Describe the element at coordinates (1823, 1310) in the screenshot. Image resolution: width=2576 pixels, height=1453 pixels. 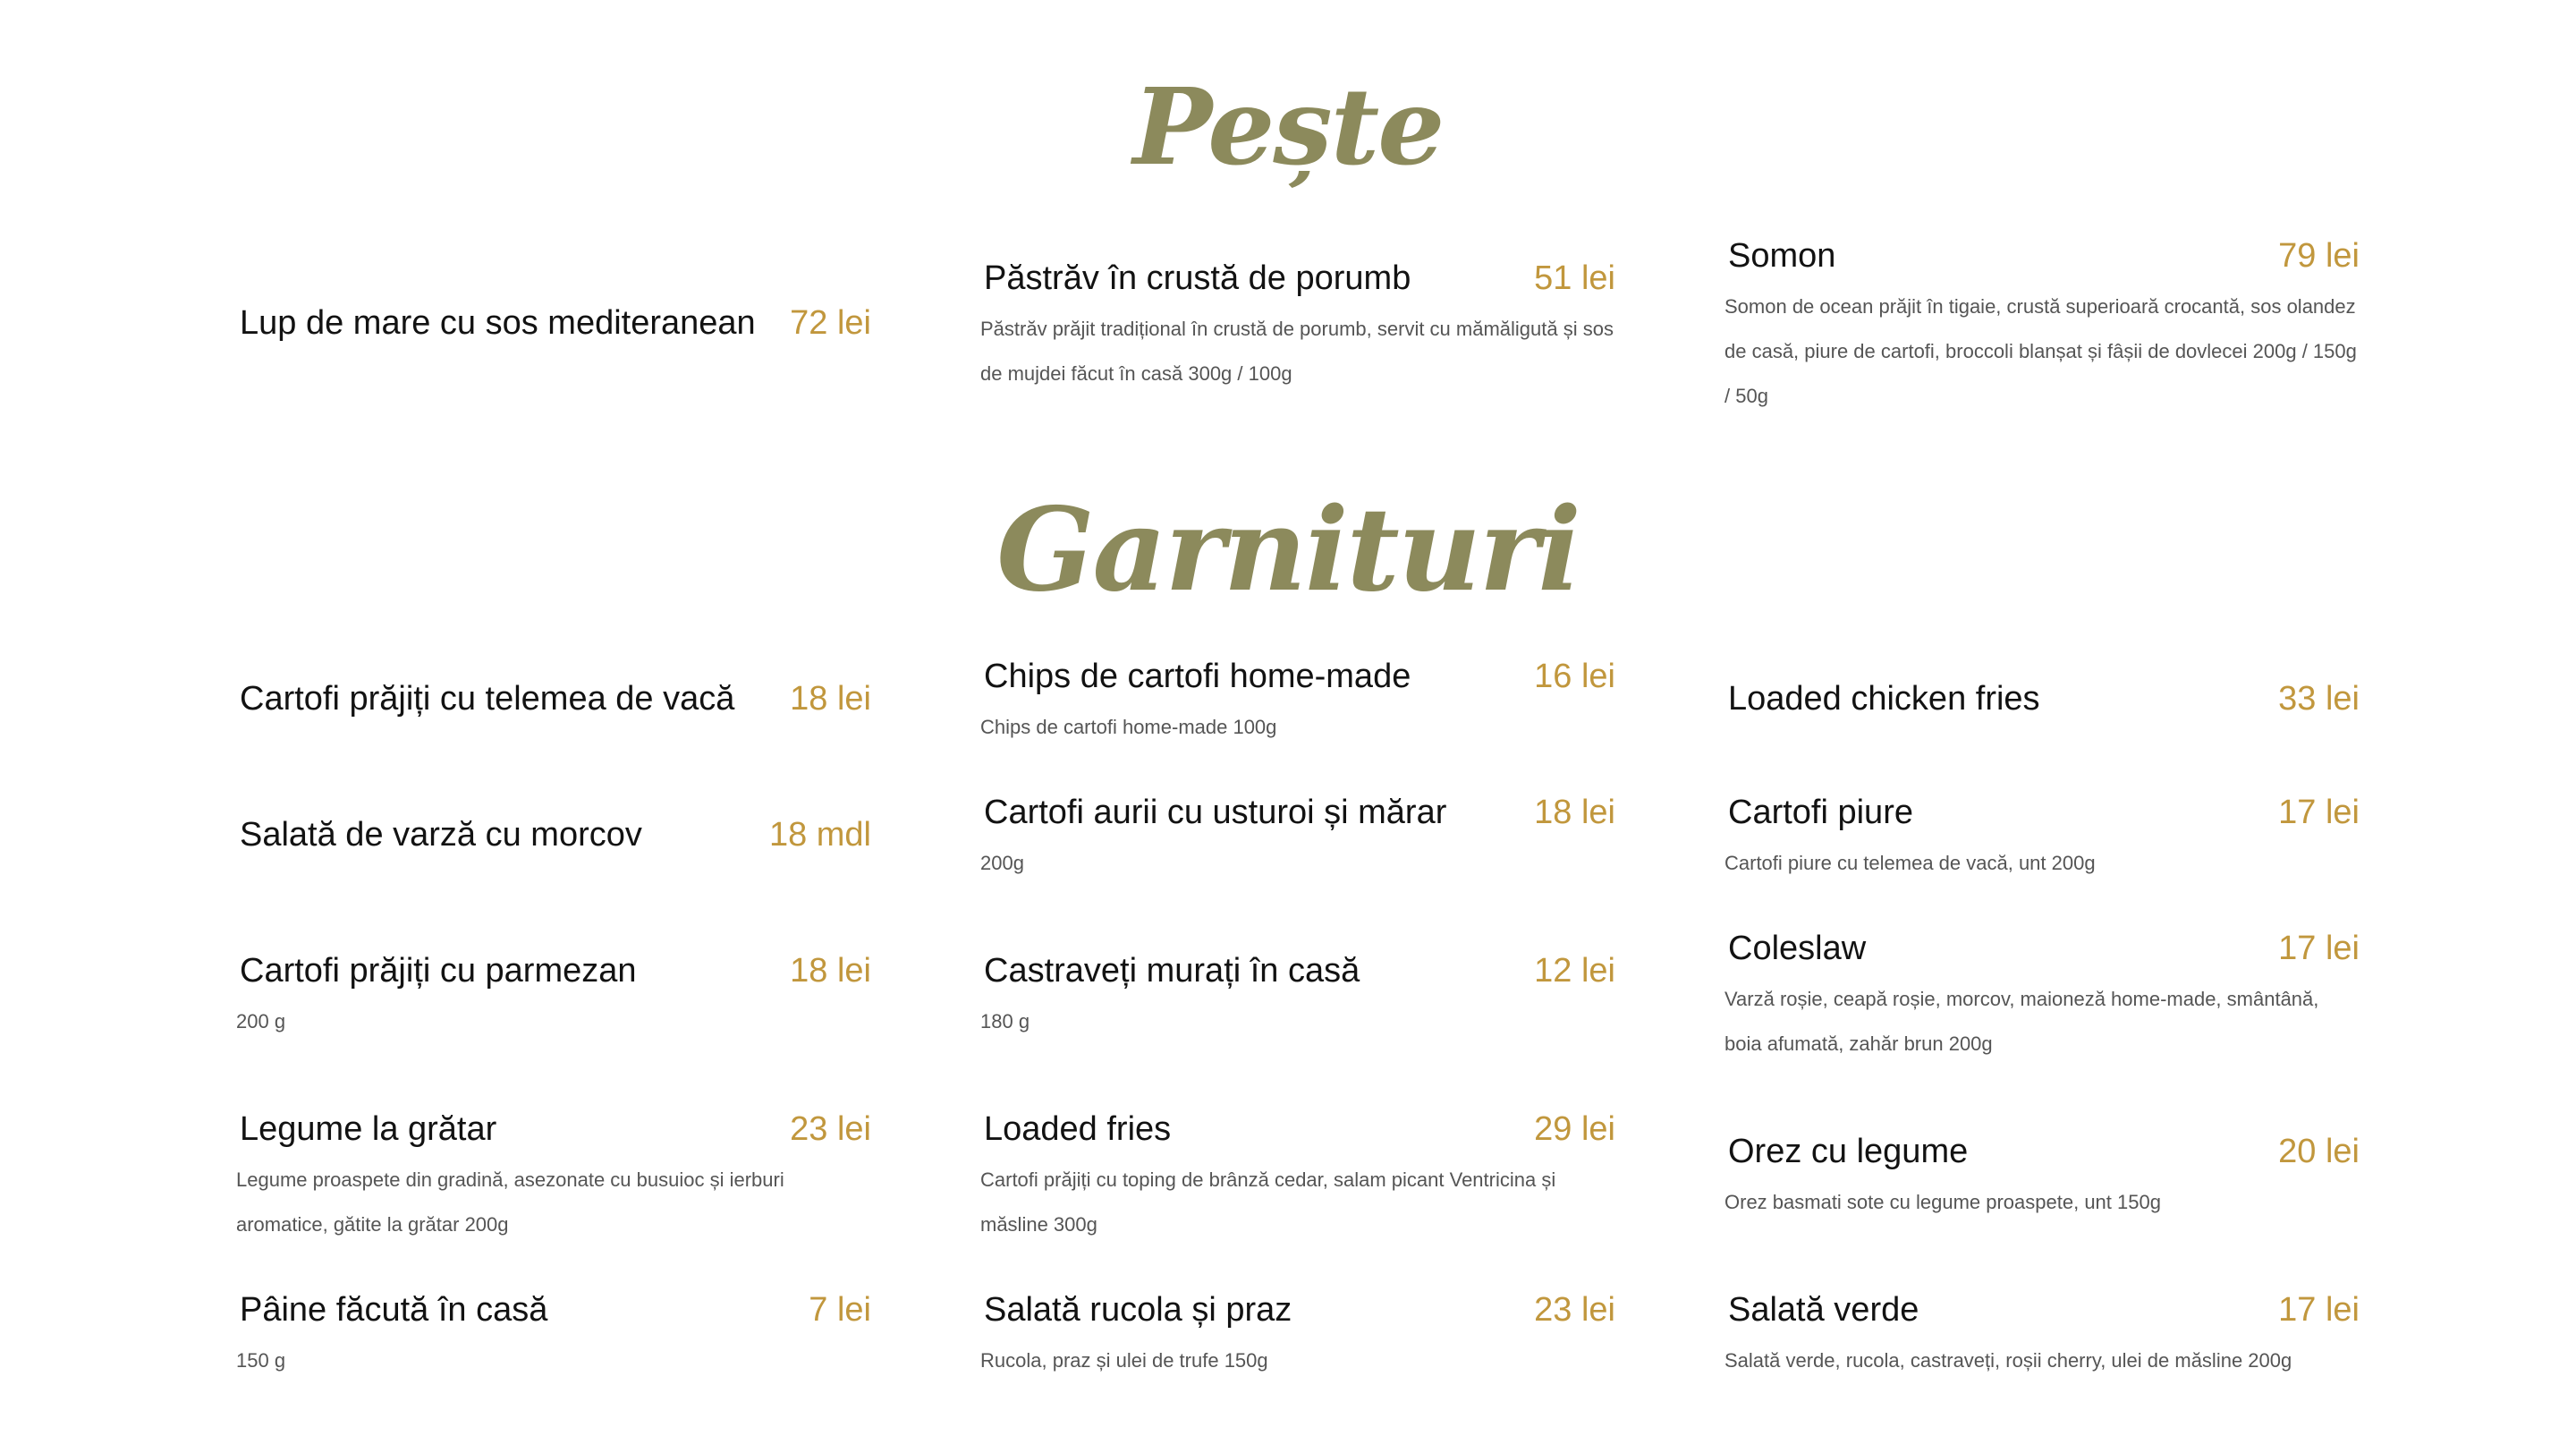
I see `item-name: Salată verde` at that location.